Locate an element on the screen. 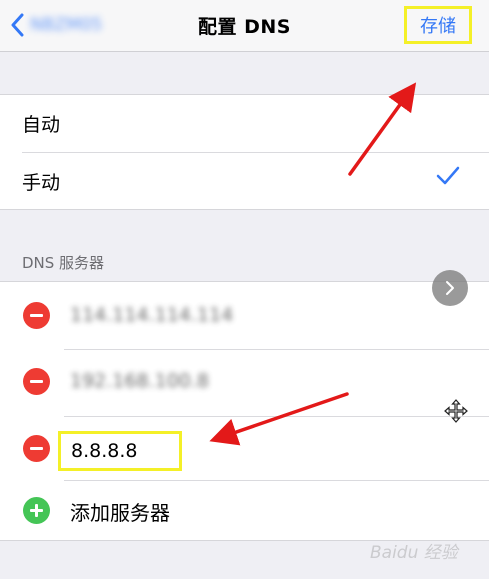 Image resolution: width=489 pixels, height=579 pixels. option-manual: 手动 is located at coordinates (244, 181).